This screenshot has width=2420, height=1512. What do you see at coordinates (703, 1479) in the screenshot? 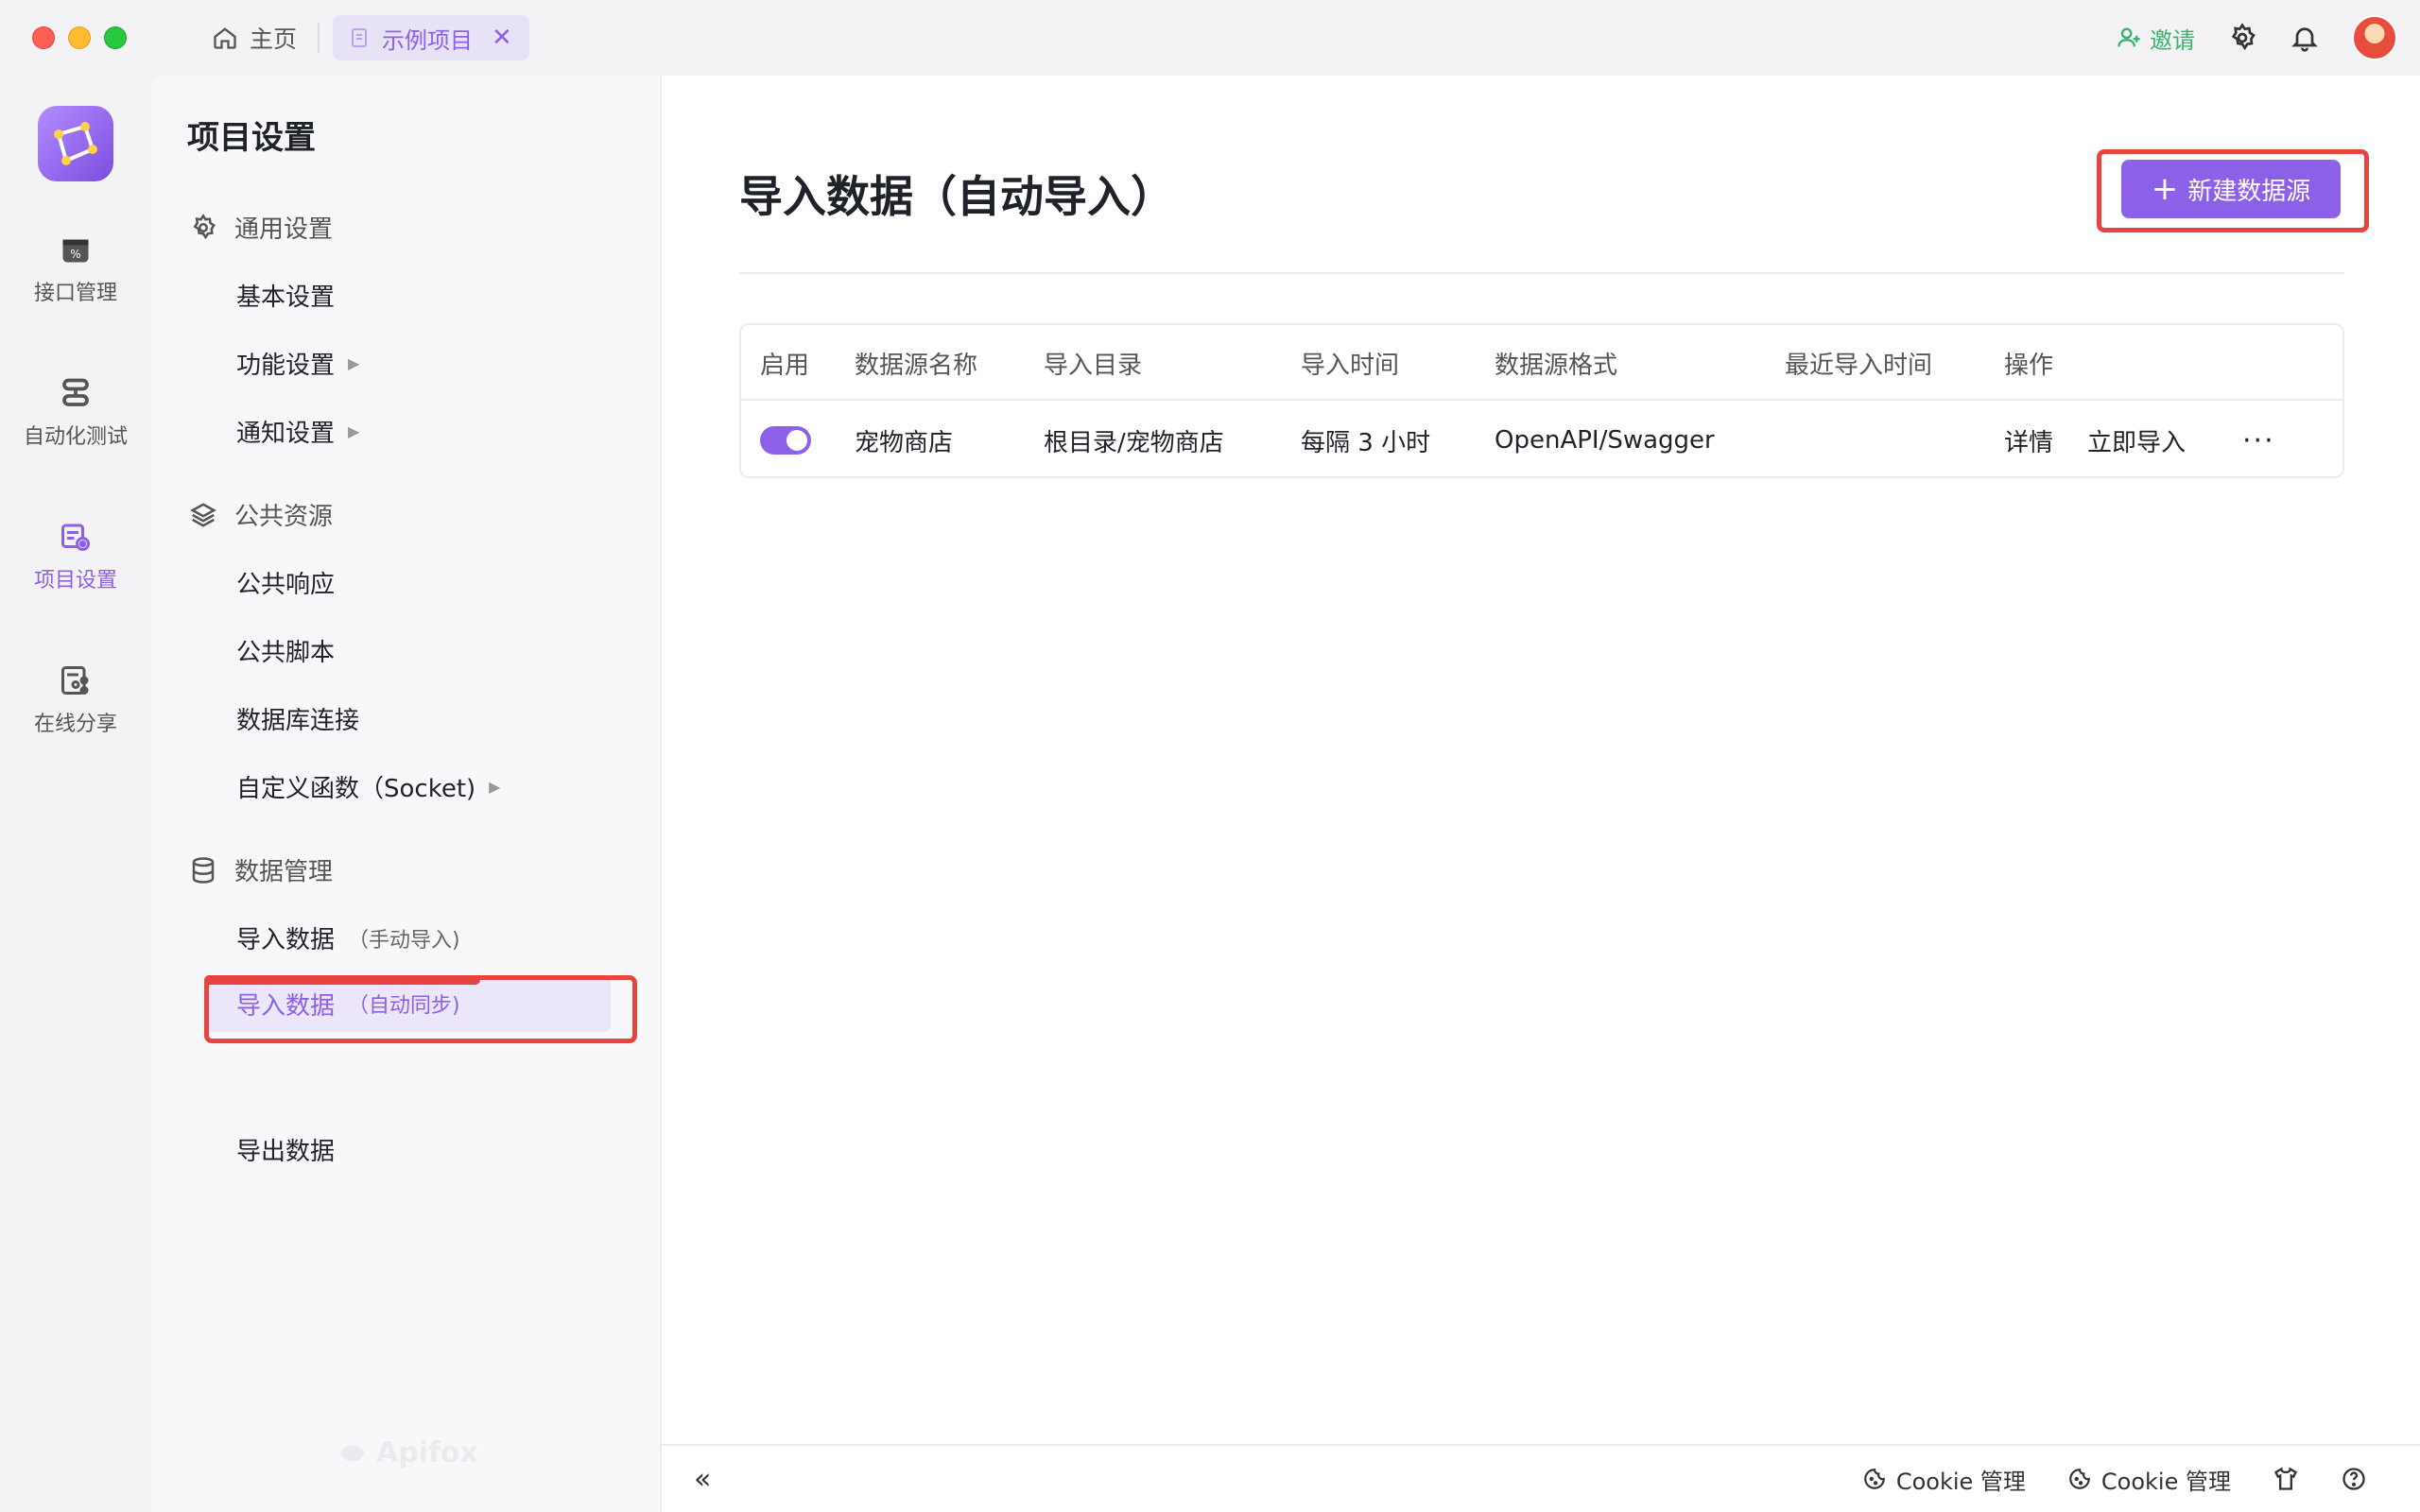
I see `collapse-sidebar-icon: «` at bounding box center [703, 1479].